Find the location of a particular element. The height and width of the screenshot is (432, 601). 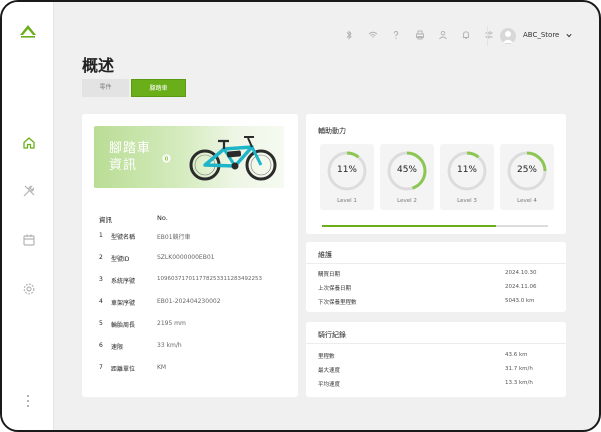

assist-level-gauge: 45% Level 2 is located at coordinates (407, 177).